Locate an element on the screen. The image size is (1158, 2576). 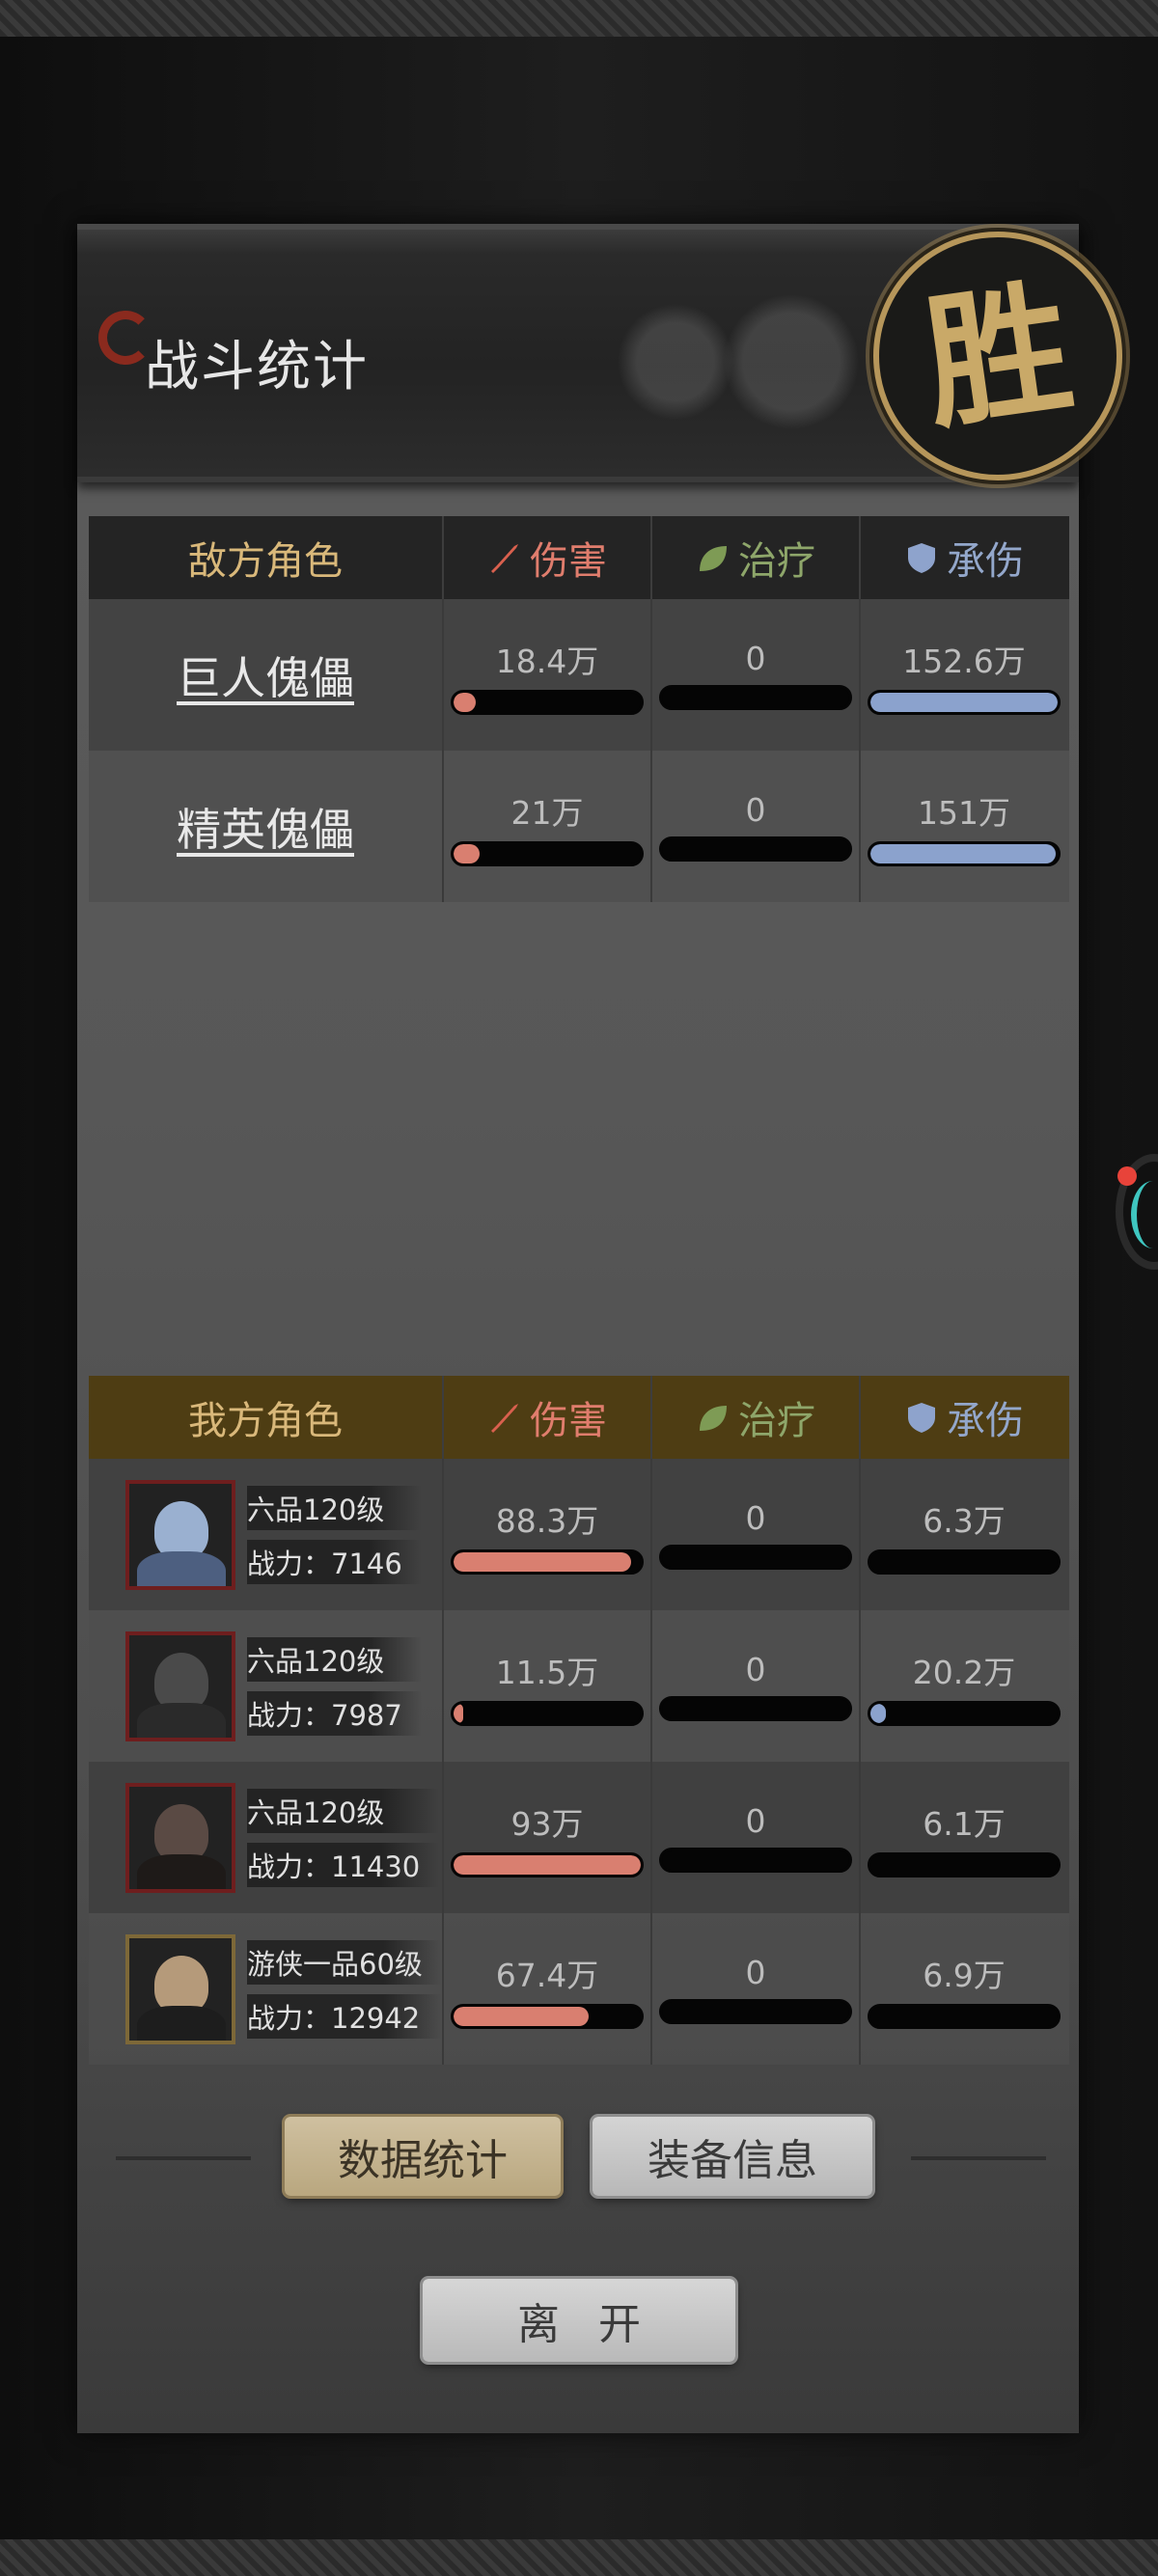
name-cell: 精英傀儡 is located at coordinates (265, 827).